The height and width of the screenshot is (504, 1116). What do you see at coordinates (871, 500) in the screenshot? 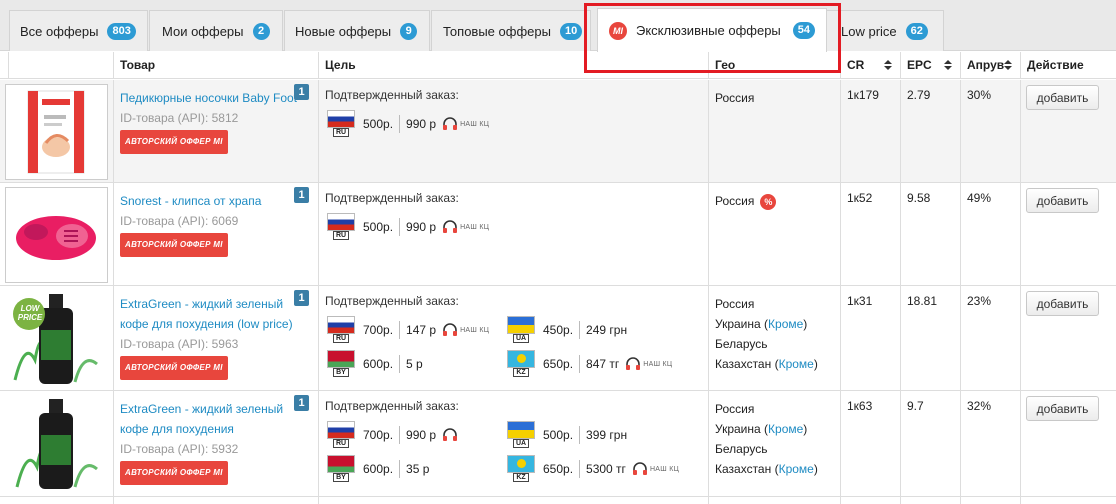
I see `cr-cell` at bounding box center [871, 500].